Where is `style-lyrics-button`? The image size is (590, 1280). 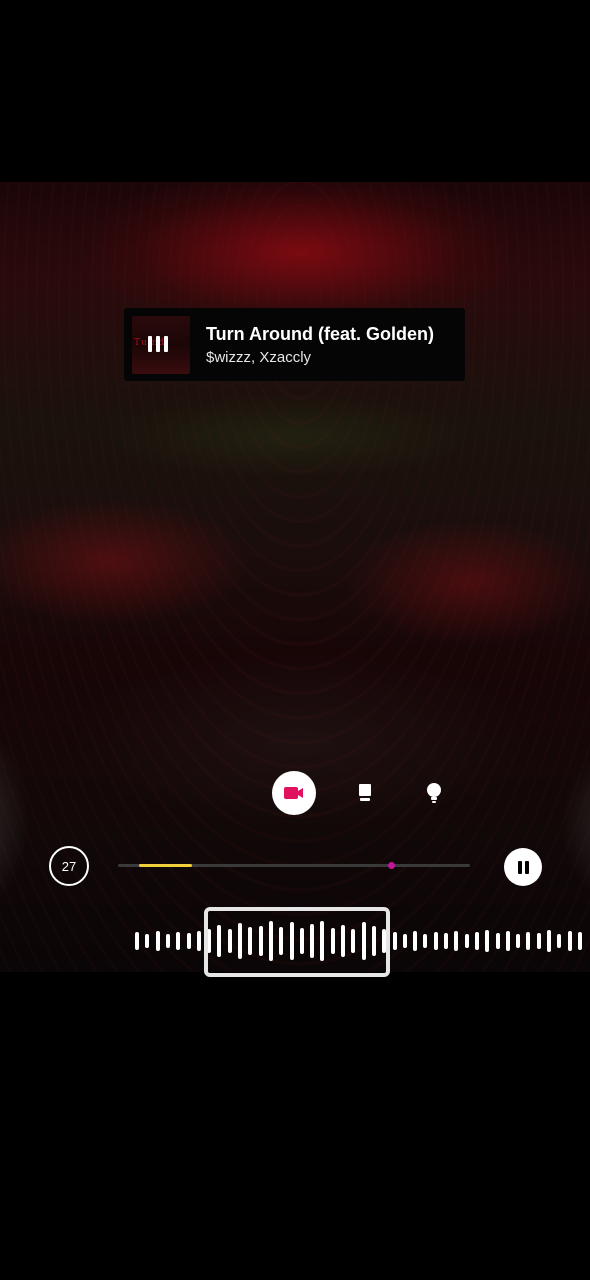 style-lyrics-button is located at coordinates (434, 793).